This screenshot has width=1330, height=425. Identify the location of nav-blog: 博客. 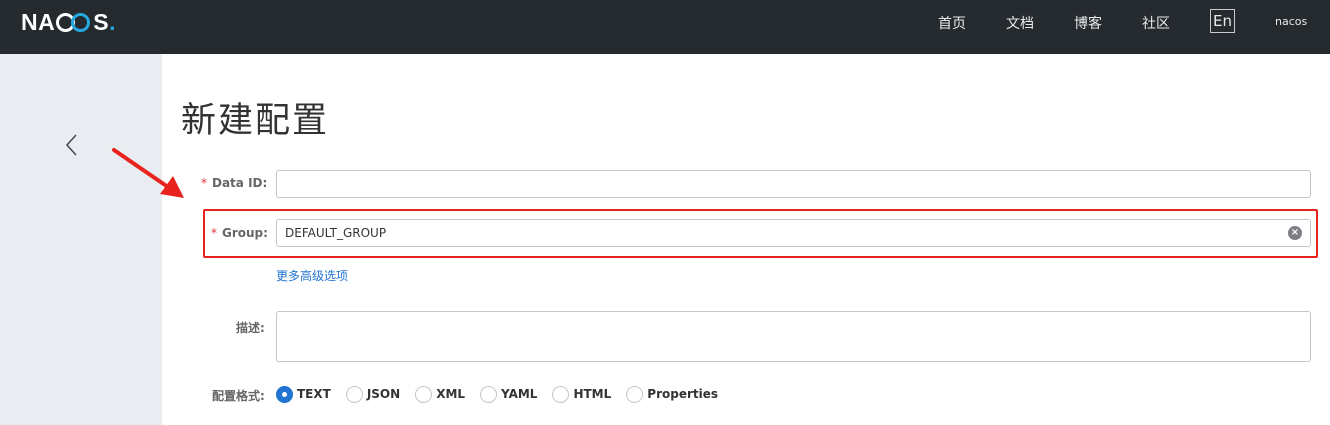
(1088, 23).